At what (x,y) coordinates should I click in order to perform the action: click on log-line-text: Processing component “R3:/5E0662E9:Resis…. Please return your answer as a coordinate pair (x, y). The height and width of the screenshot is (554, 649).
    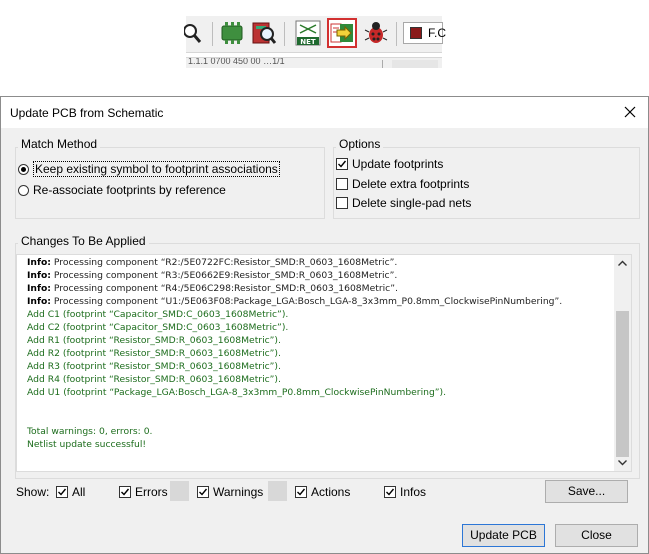
    Looking at the image, I should click on (224, 275).